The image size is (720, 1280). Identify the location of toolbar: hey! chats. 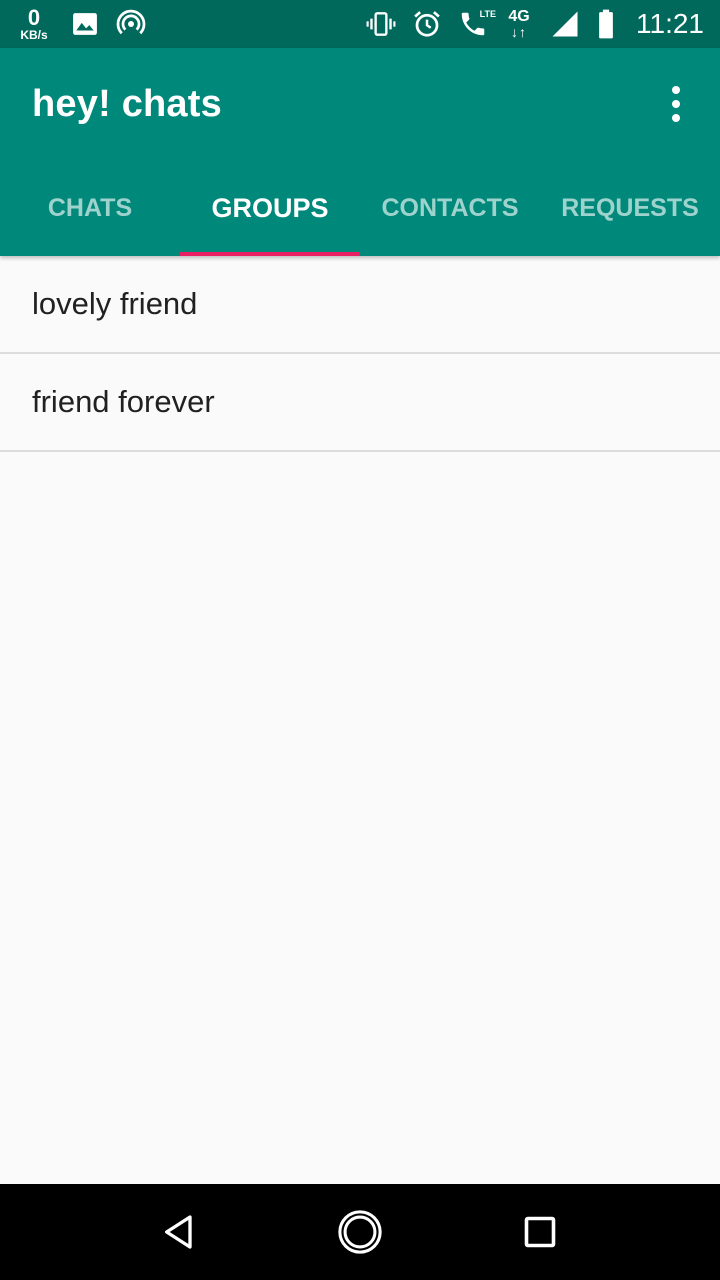
(360, 104).